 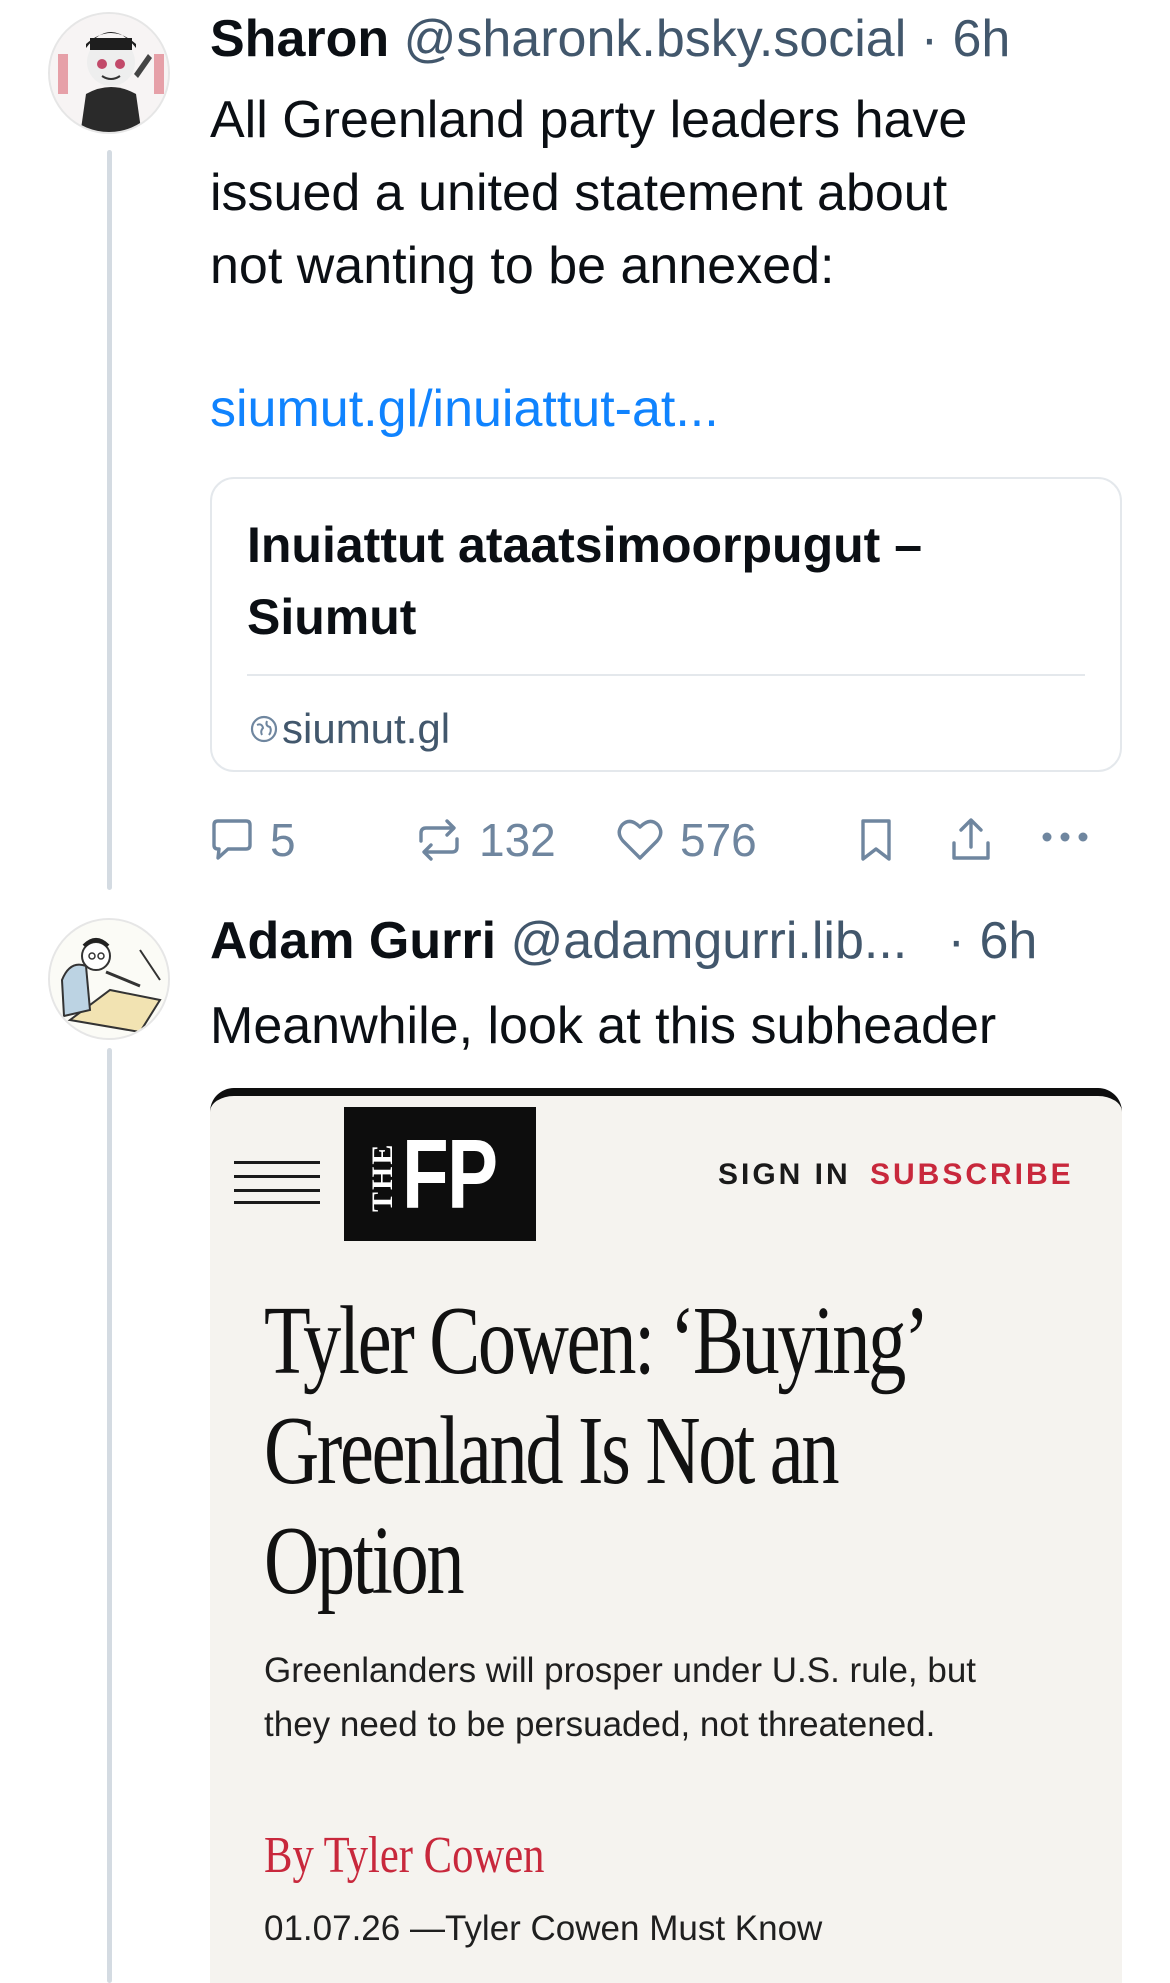 I want to click on bookmark-icon, so click(x=876, y=840).